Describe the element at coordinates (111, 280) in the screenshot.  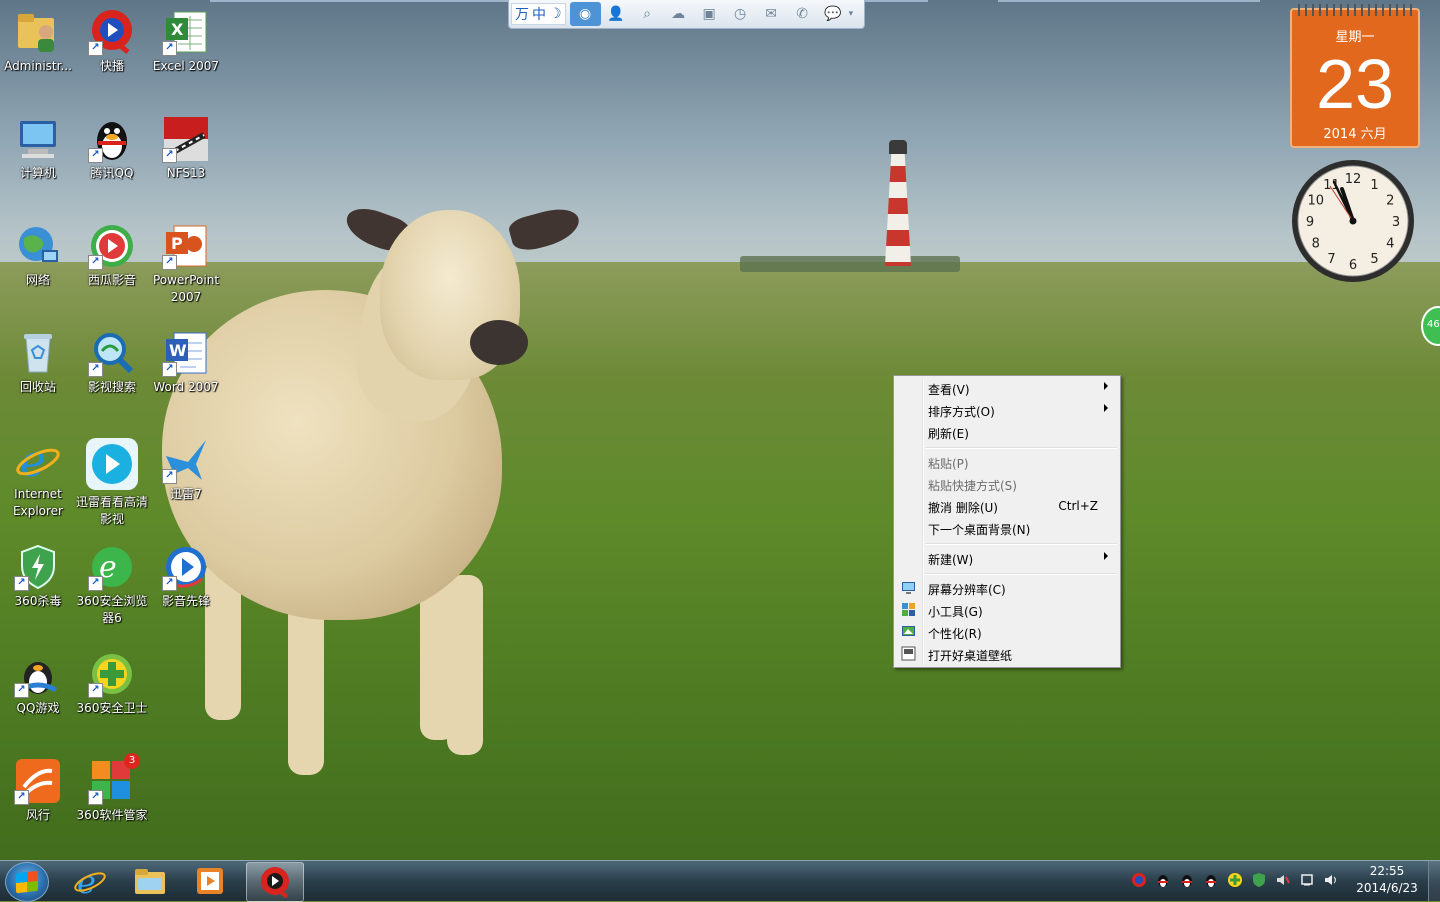
I see `icon-label: 西瓜影音` at that location.